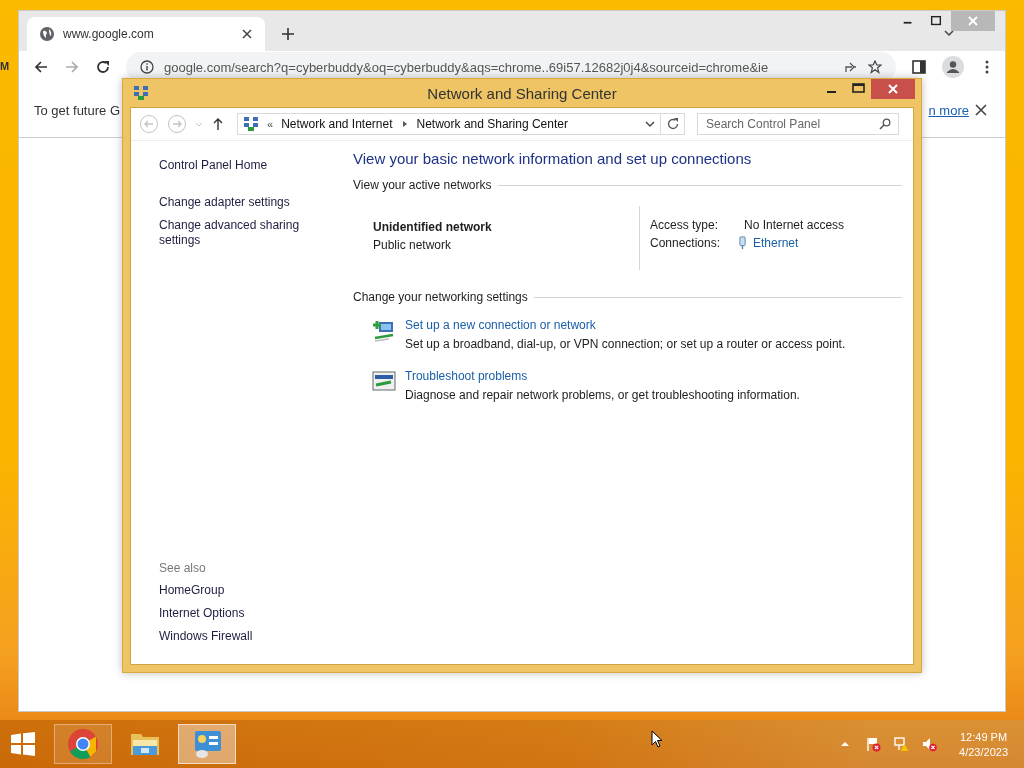 This screenshot has height=768, width=1024. I want to click on breadcrumb-overflow: «, so click(270, 124).